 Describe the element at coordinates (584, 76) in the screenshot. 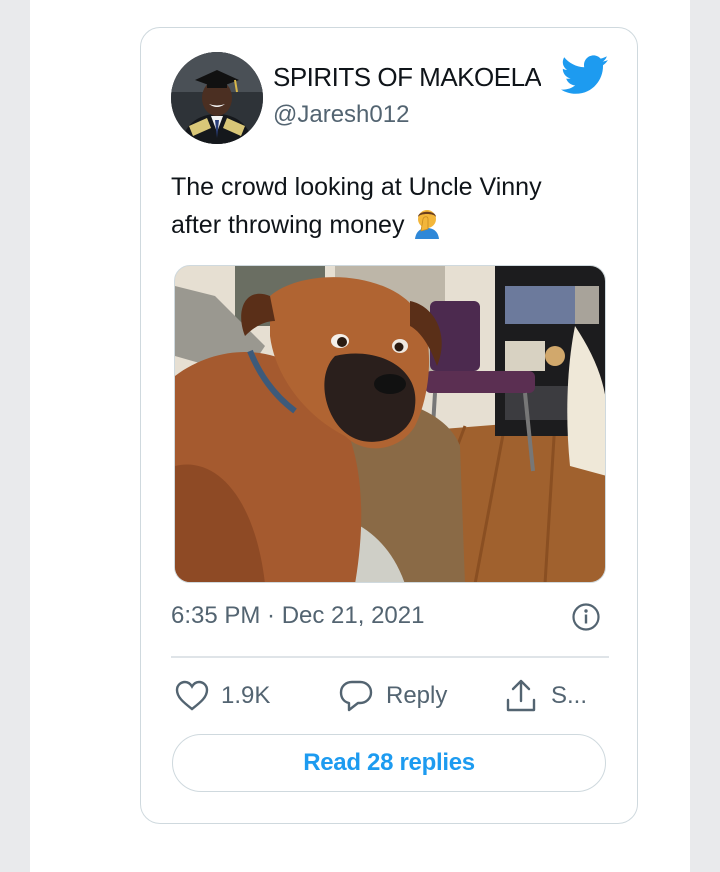

I see `twitter-bird-icon` at that location.